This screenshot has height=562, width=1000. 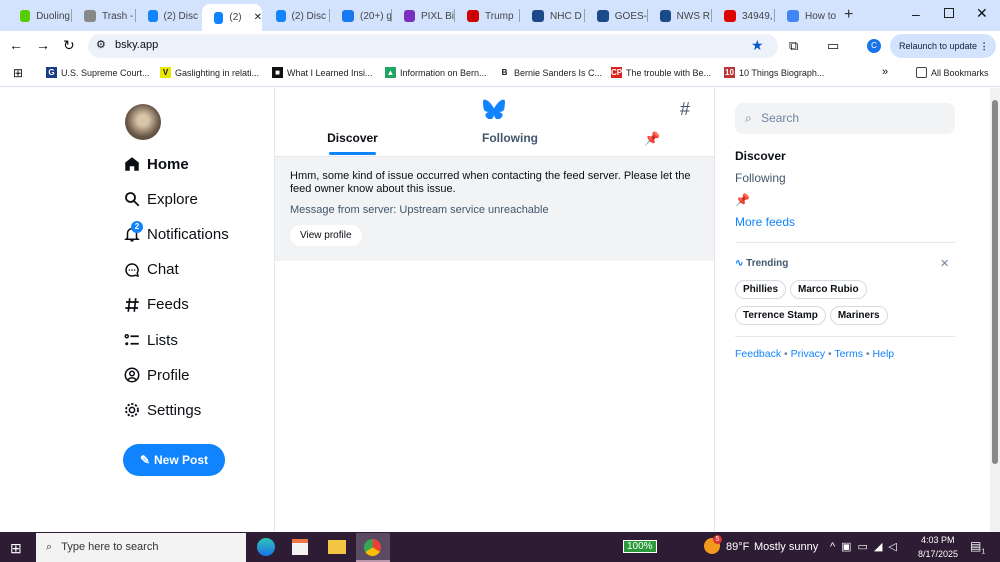 What do you see at coordinates (995, 282) in the screenshot?
I see `scrollbar-thumb` at bounding box center [995, 282].